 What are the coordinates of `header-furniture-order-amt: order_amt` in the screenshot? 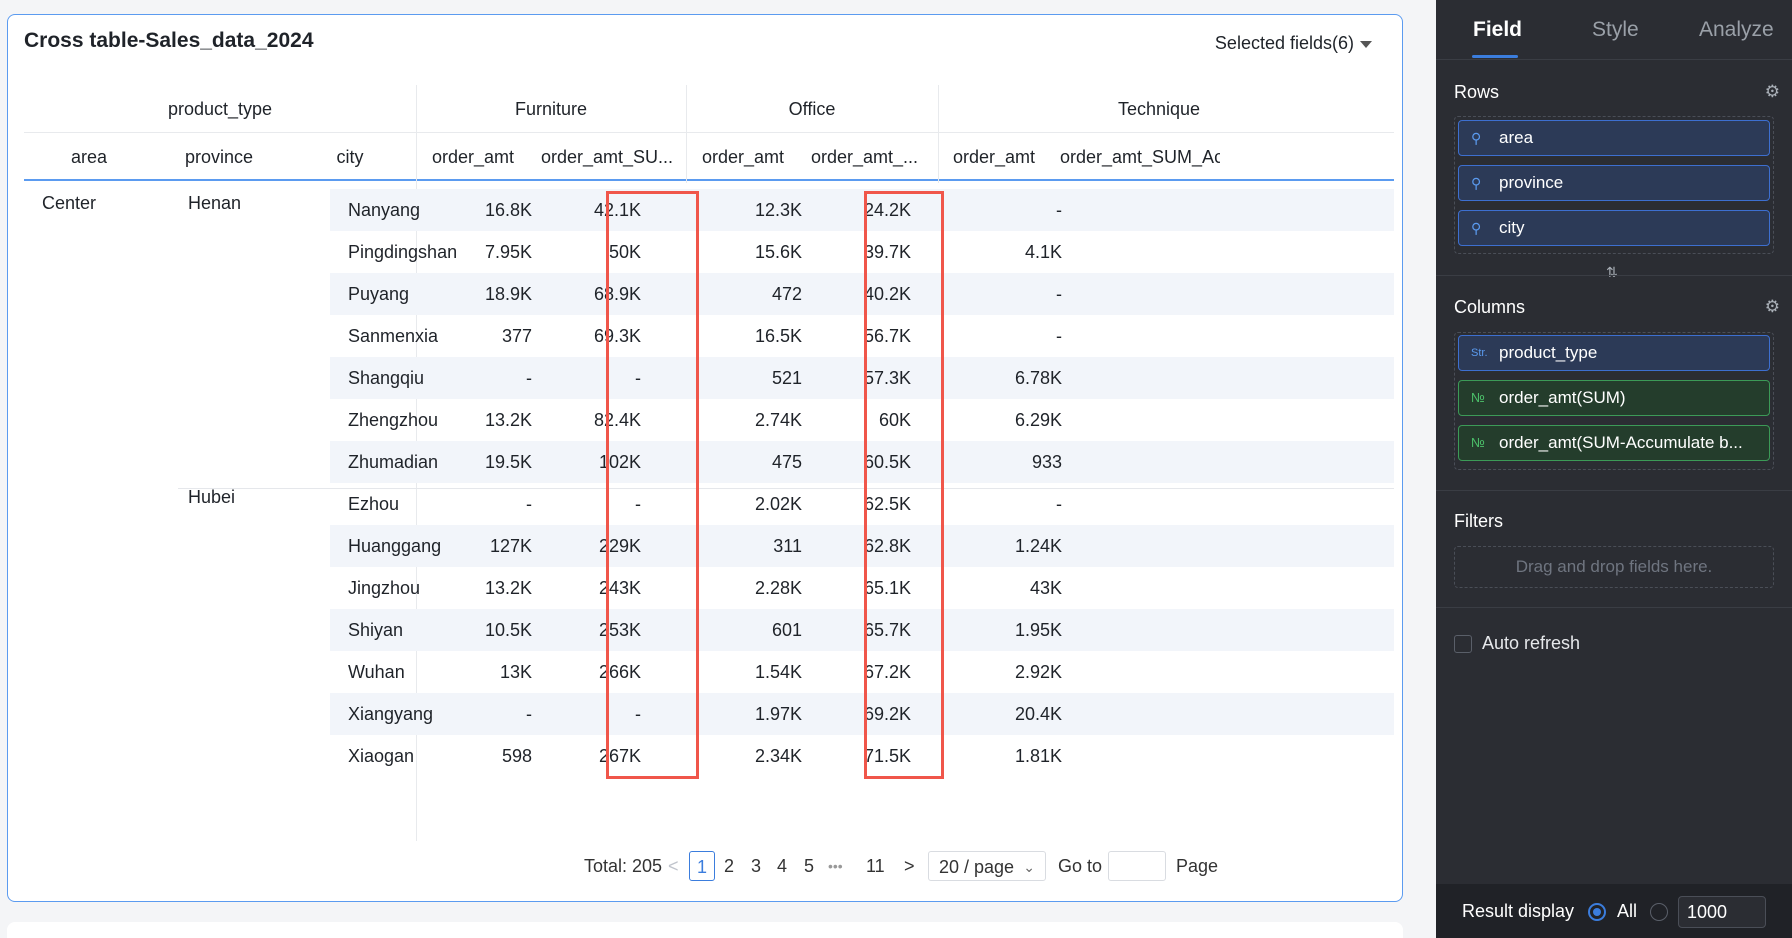 It's located at (482, 157).